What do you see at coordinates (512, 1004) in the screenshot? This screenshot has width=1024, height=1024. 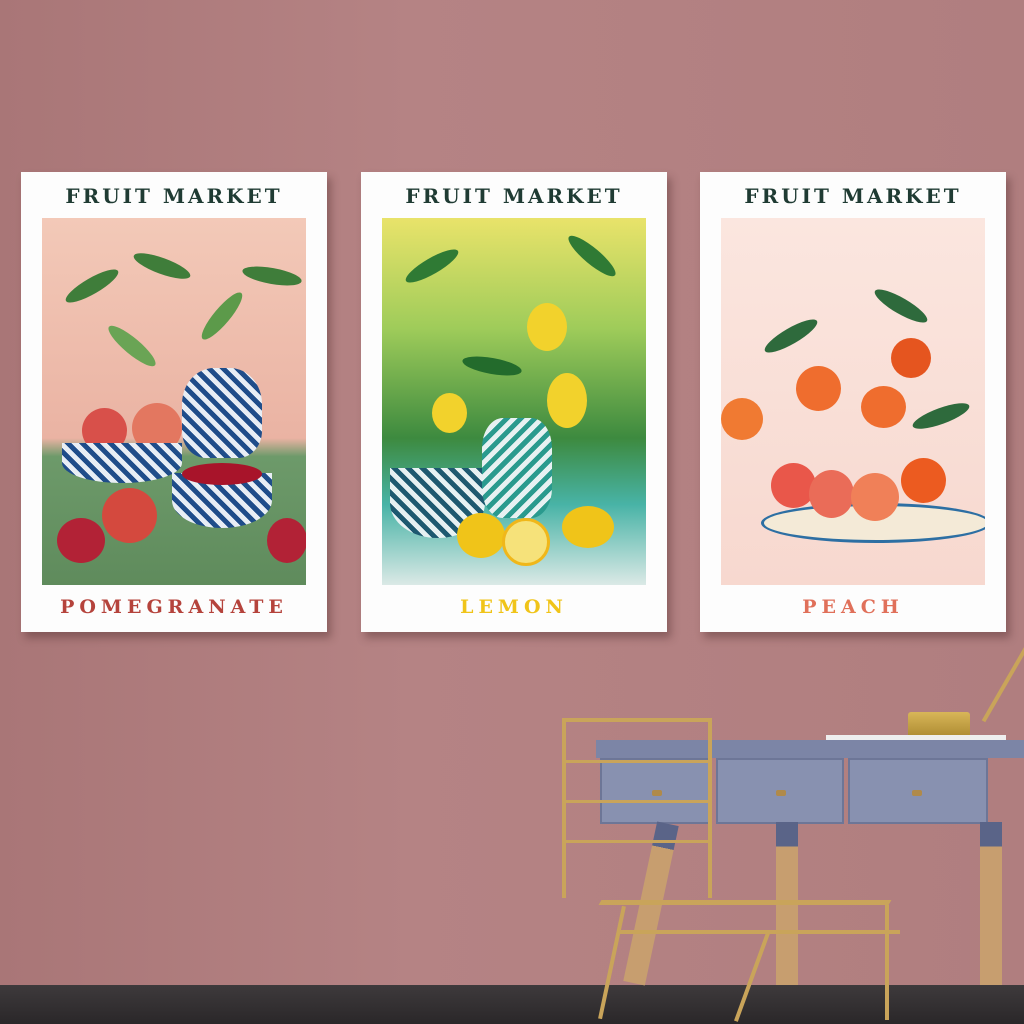 I see `floor` at bounding box center [512, 1004].